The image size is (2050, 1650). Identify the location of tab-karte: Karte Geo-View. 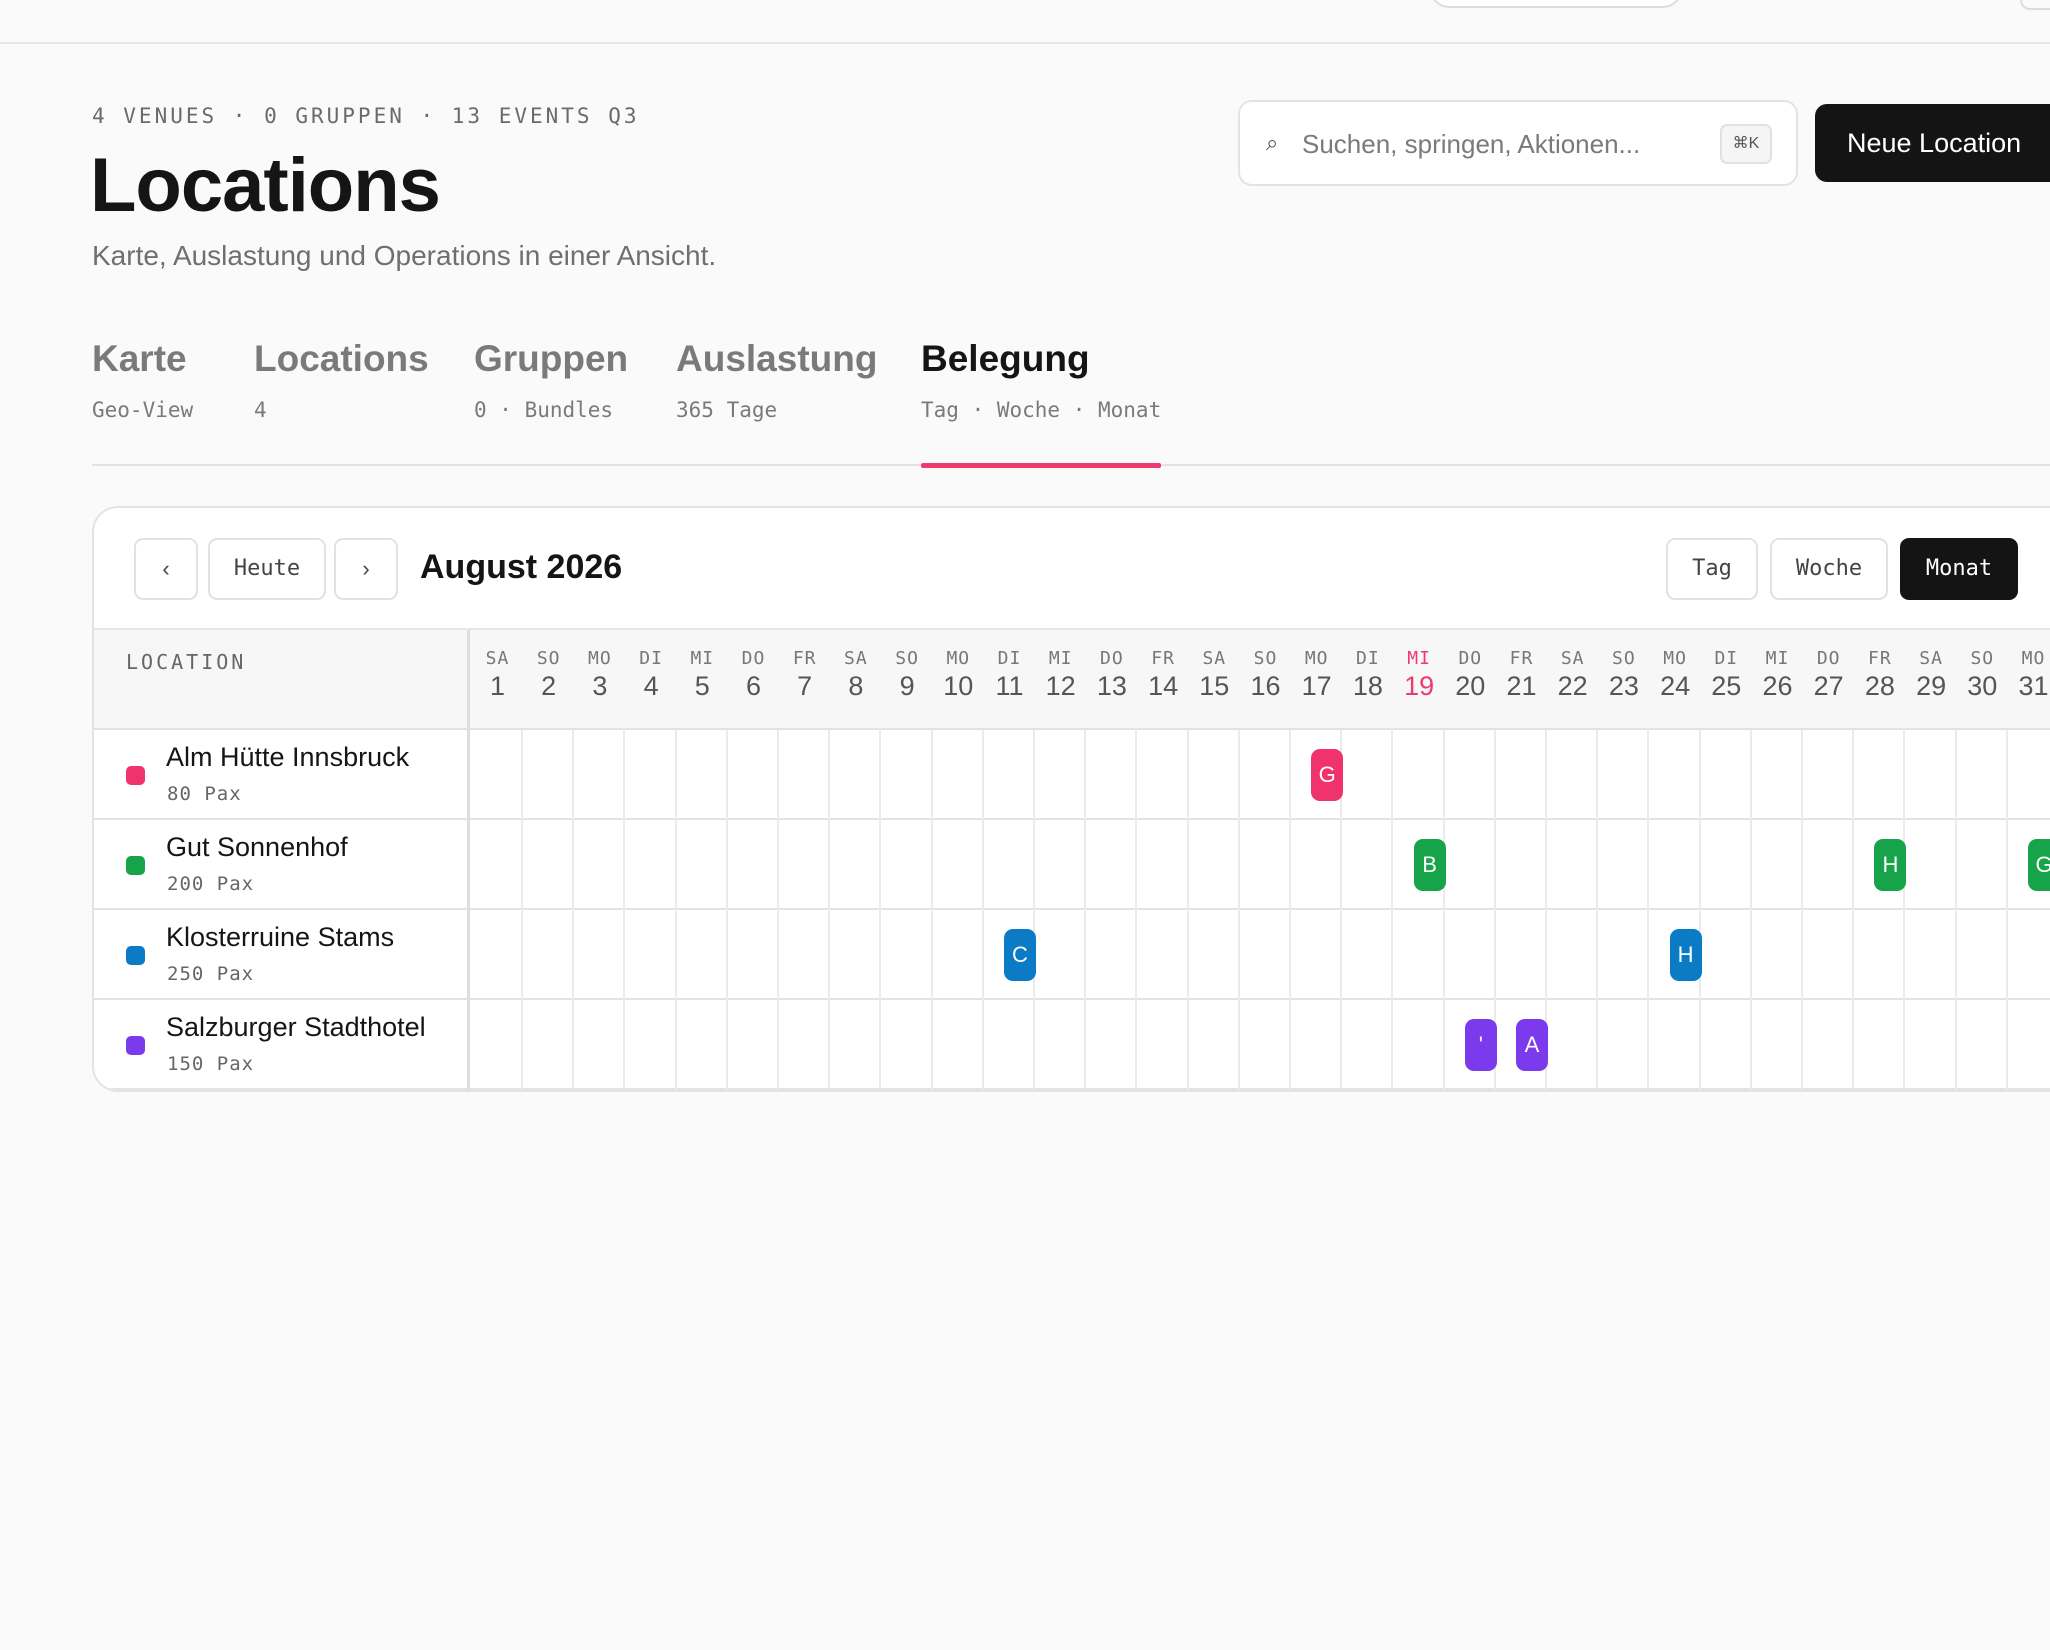
(142, 402).